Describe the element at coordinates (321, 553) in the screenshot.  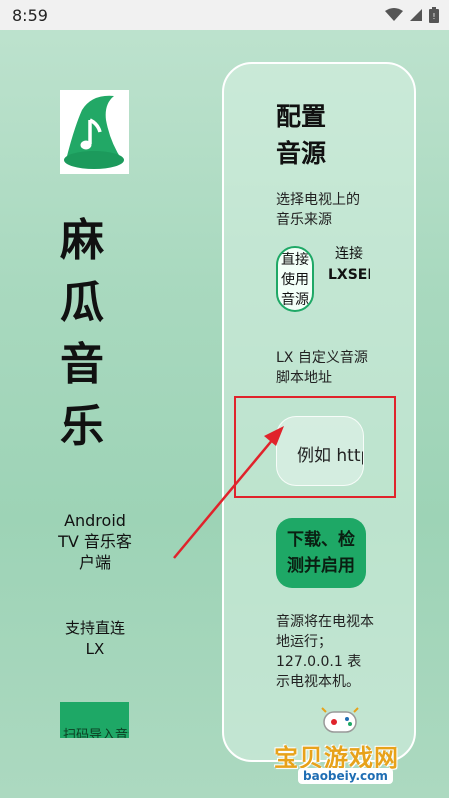
I see `download-enable-button: 下载、检测并启用` at that location.